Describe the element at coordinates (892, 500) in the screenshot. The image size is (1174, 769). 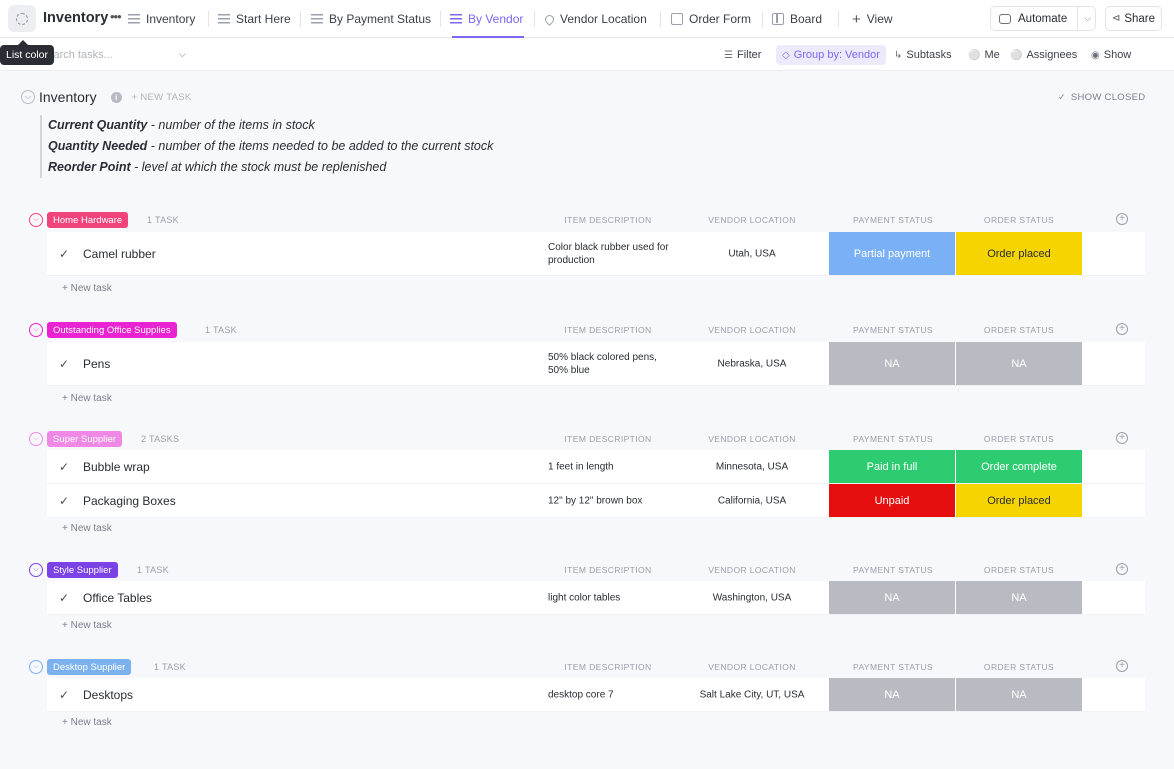
I see `payment-status-cell: Unpaid` at that location.